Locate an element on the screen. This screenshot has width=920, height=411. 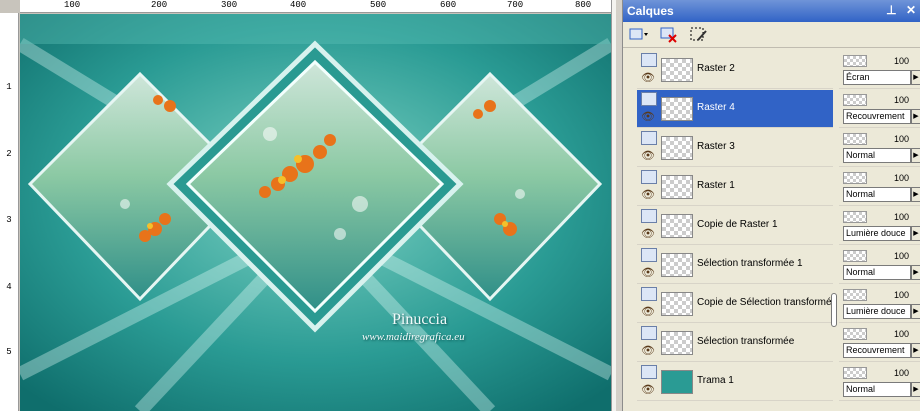
layer-name: Sélection transformée 1 is located at coordinates (750, 263).